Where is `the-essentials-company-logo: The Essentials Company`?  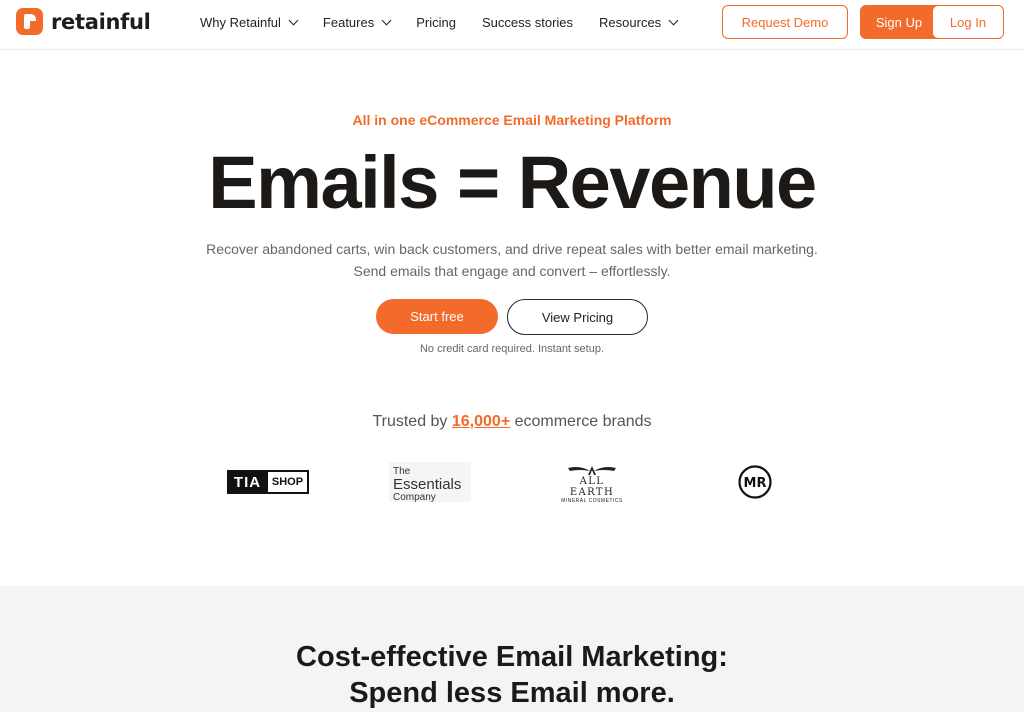 the-essentials-company-logo: The Essentials Company is located at coordinates (430, 482).